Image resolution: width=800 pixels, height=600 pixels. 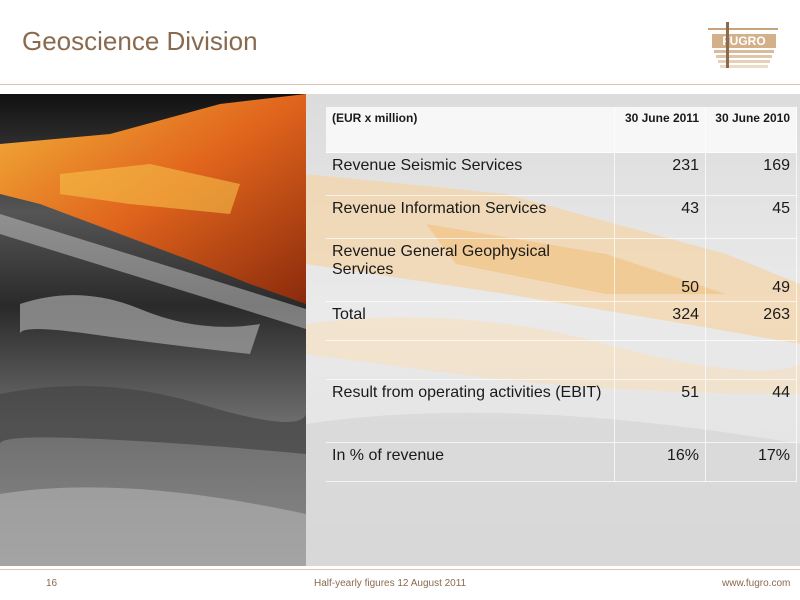 I want to click on row-value-2011: 43, so click(x=660, y=217).